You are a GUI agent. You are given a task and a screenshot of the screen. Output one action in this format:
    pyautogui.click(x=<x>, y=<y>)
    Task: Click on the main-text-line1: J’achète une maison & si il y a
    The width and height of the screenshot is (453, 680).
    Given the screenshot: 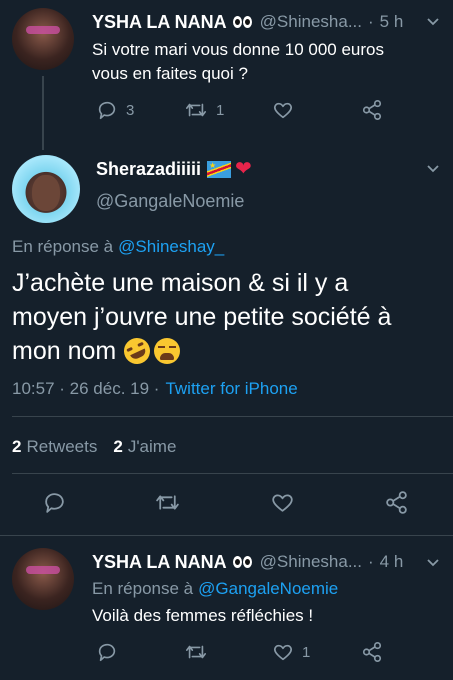 What is the action you would take?
    pyautogui.click(x=180, y=283)
    